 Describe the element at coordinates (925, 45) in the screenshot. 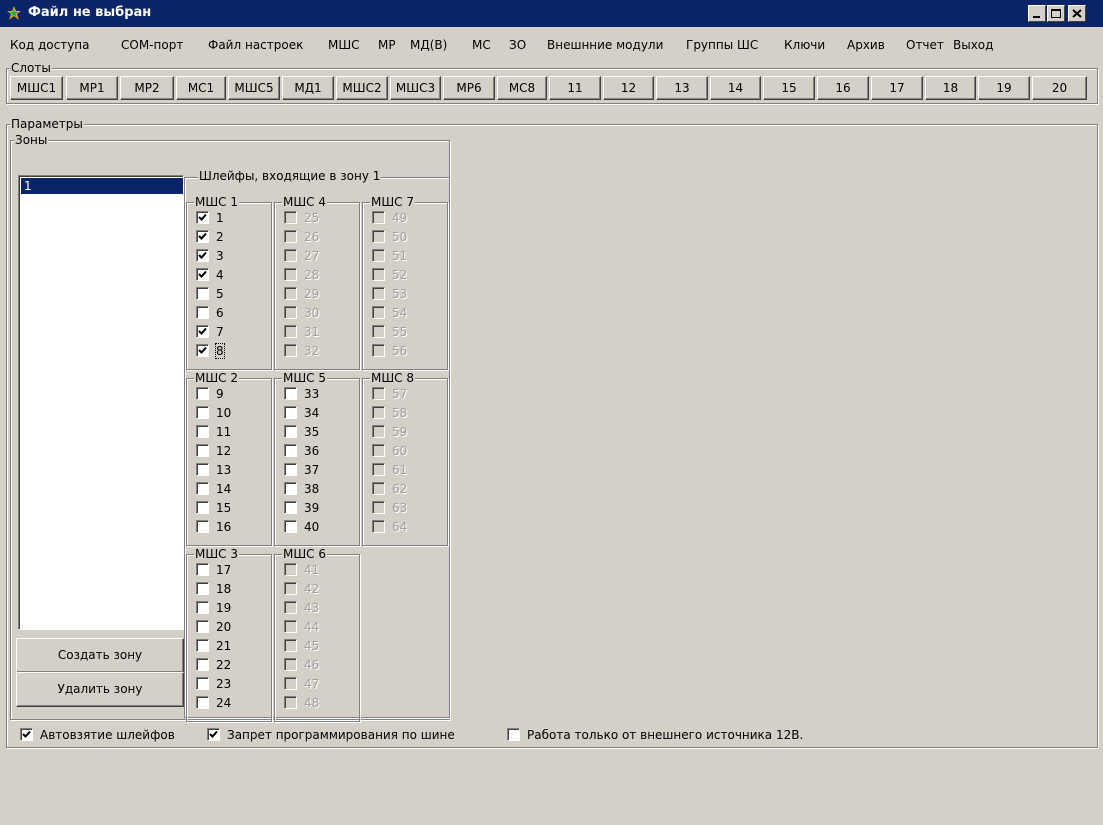

I see `menu-report: Отчет` at that location.